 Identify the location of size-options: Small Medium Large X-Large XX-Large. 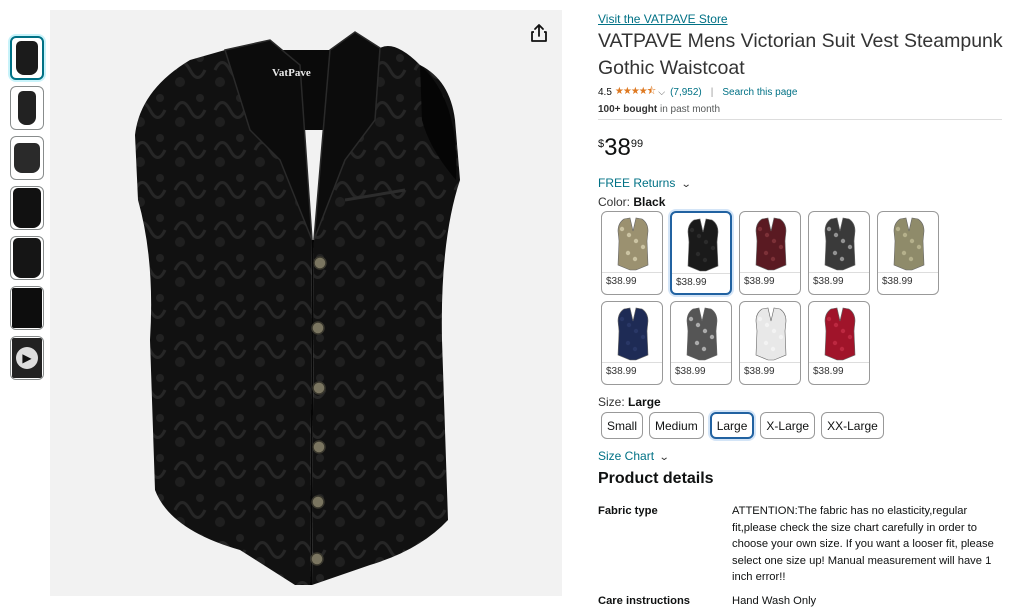
(742, 425).